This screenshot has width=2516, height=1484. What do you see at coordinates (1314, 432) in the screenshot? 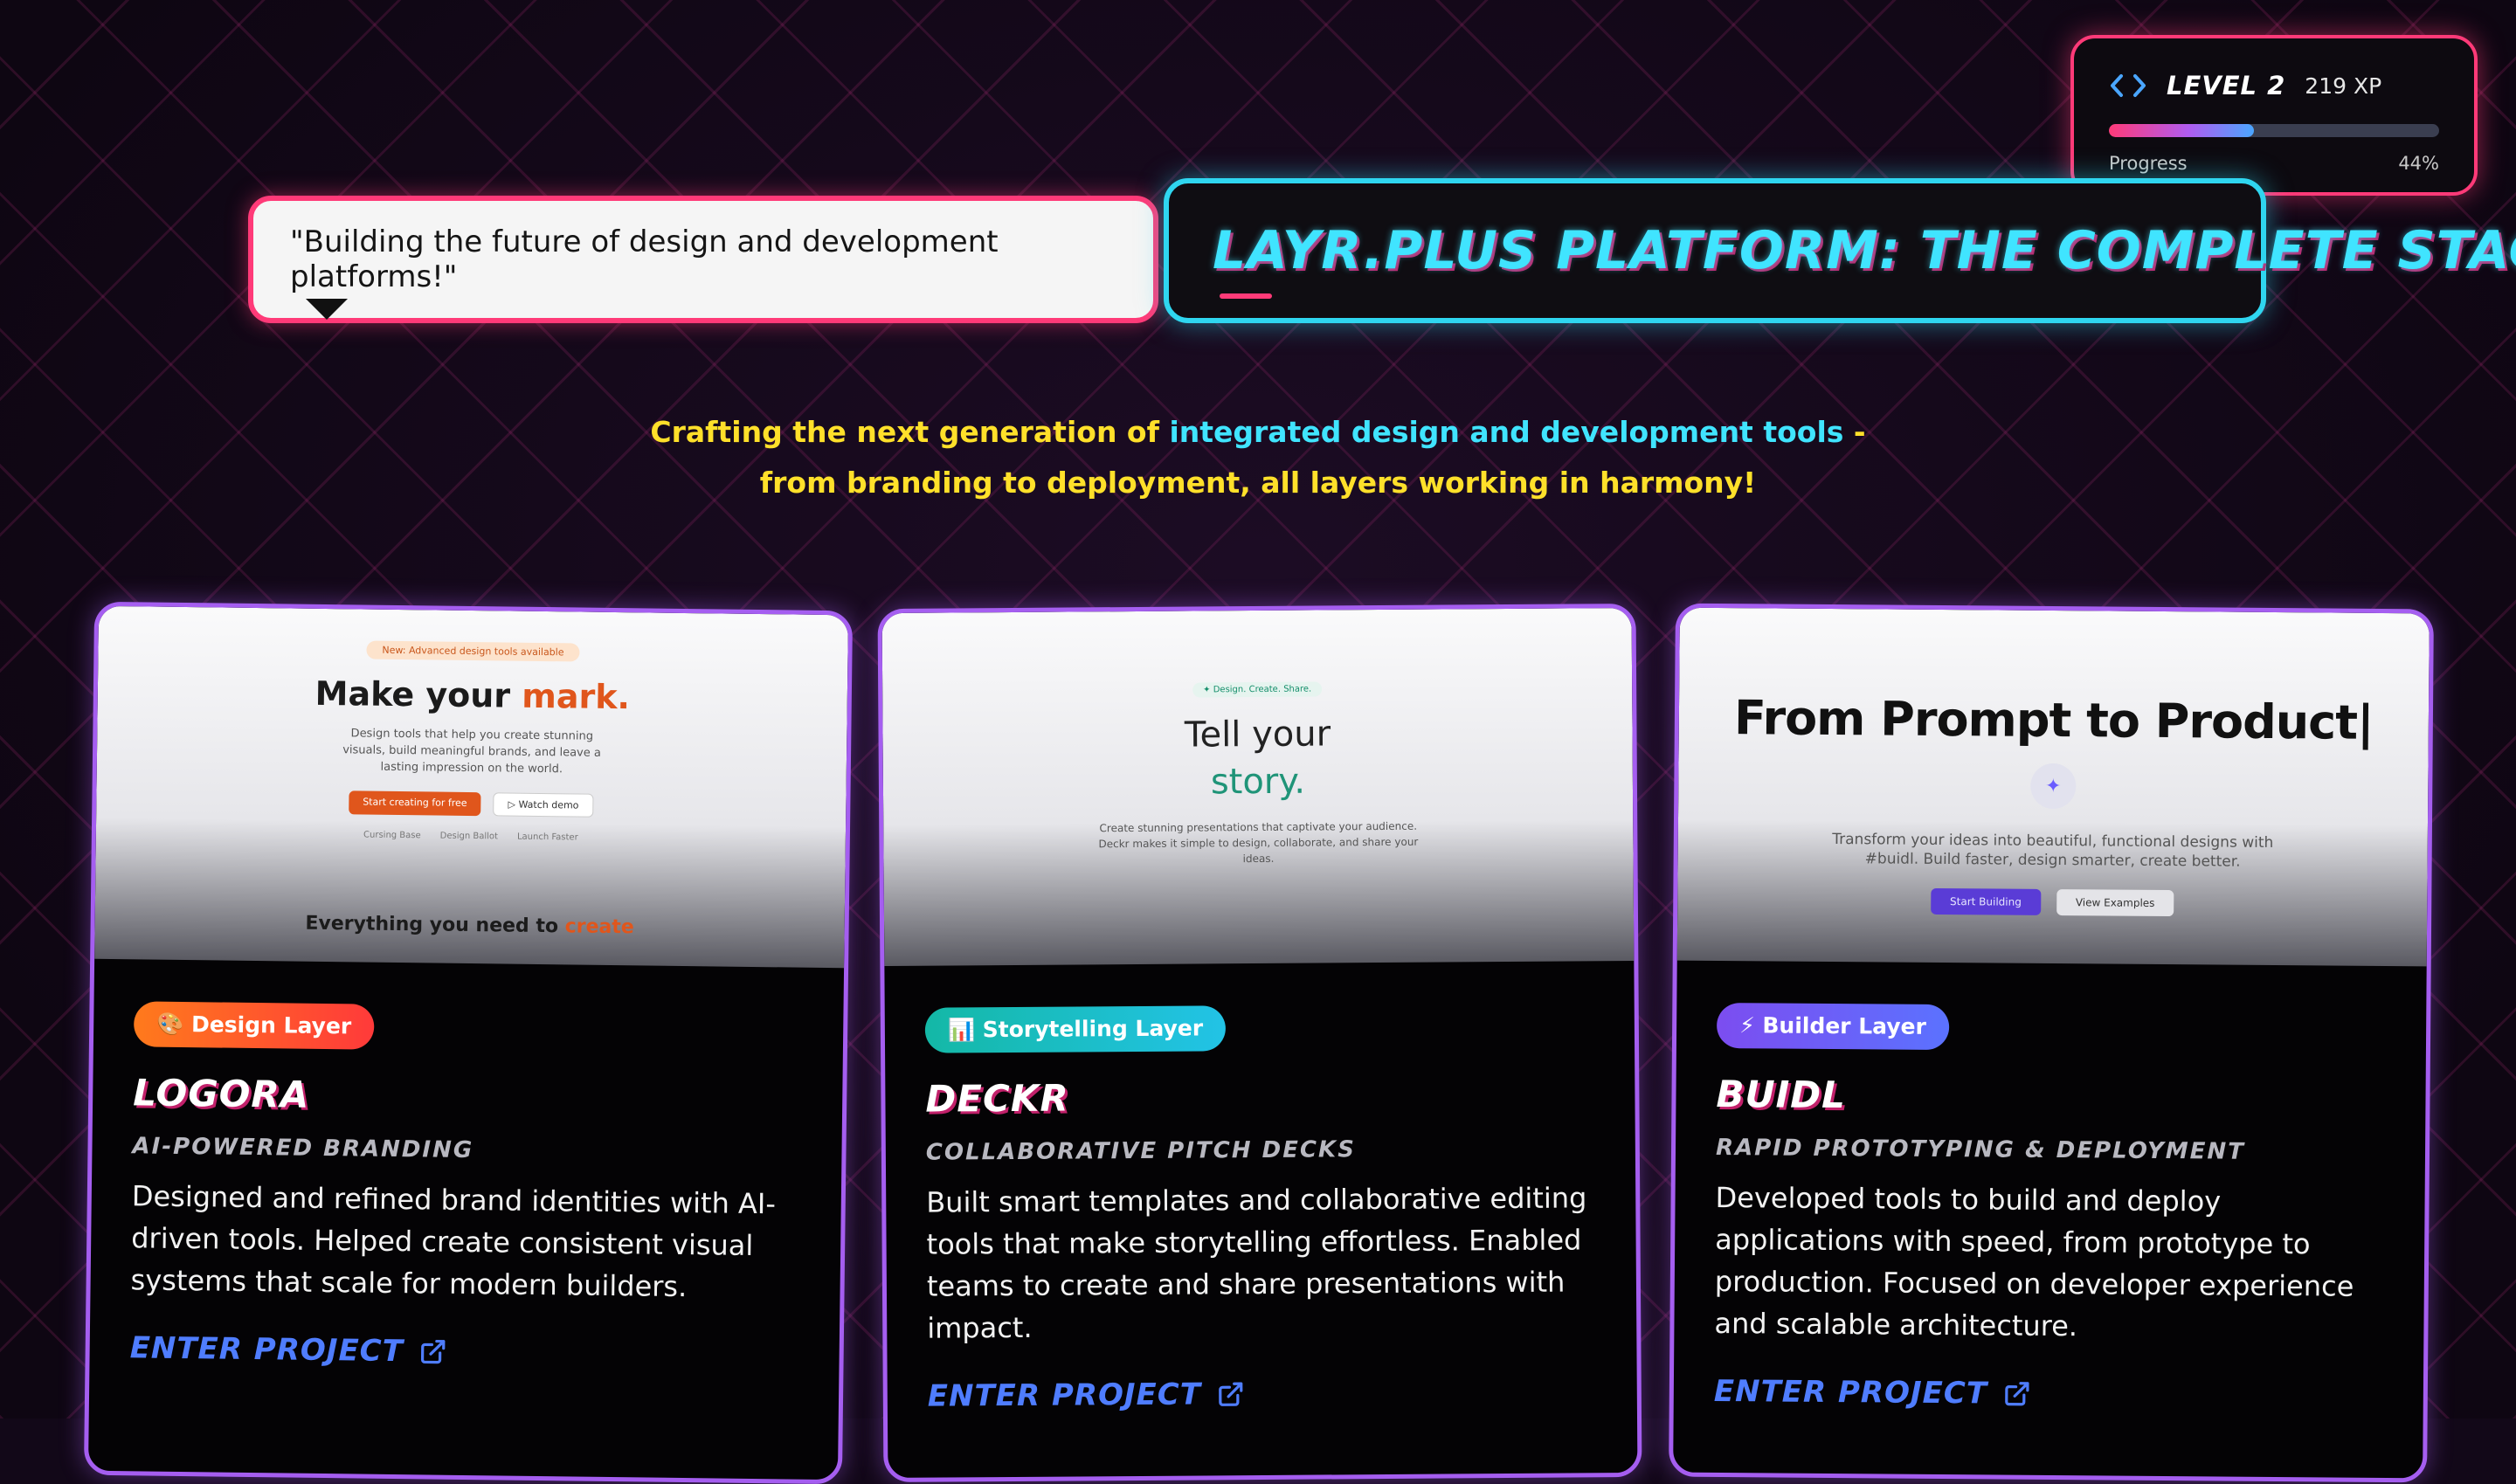
I see `tagline-highlight: integrated design` at bounding box center [1314, 432].